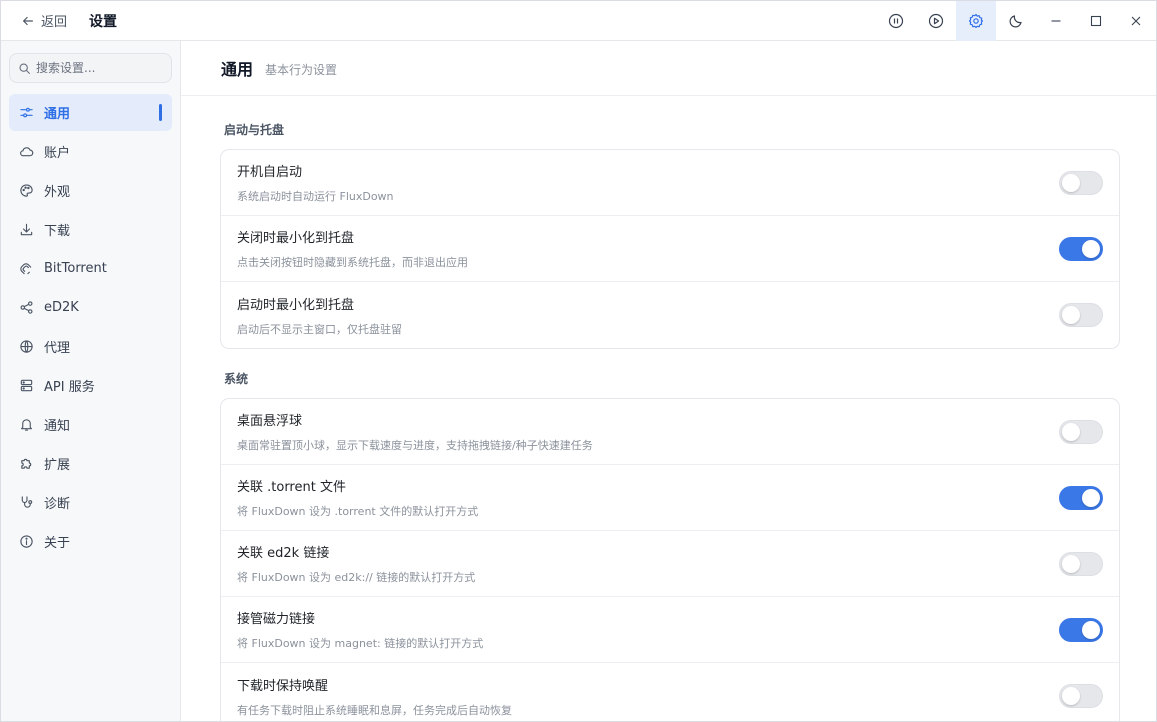 This screenshot has height=722, width=1157. What do you see at coordinates (1081, 629) in the screenshot?
I see `magnet-handler-toggle` at bounding box center [1081, 629].